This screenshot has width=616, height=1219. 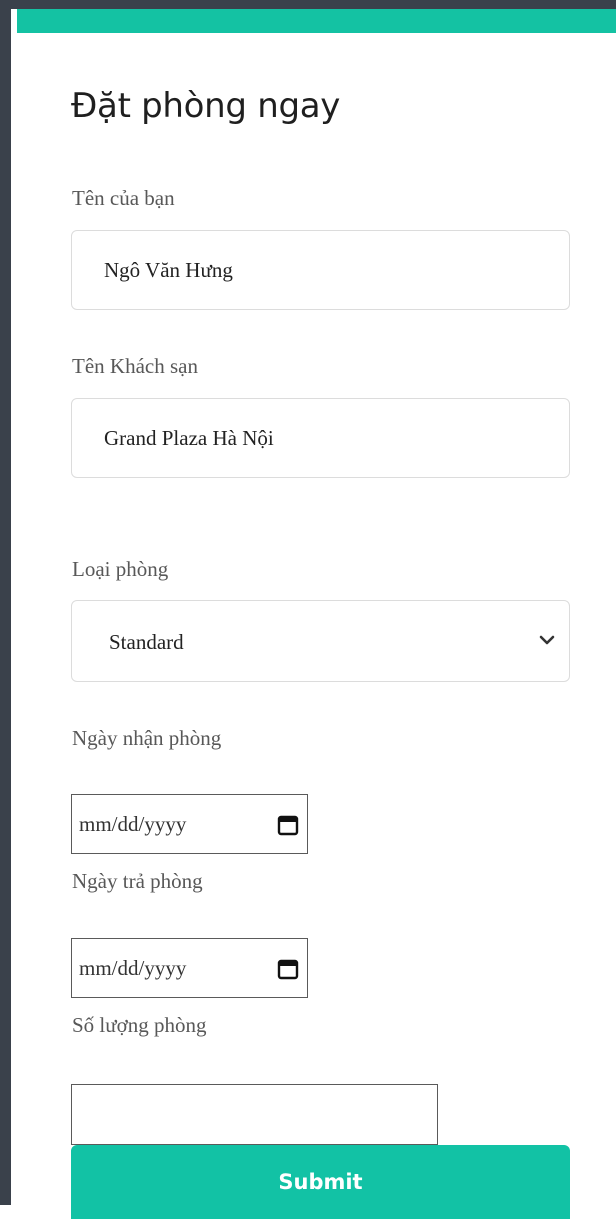 I want to click on room-count-label: Số lượng phòng, so click(x=139, y=1025).